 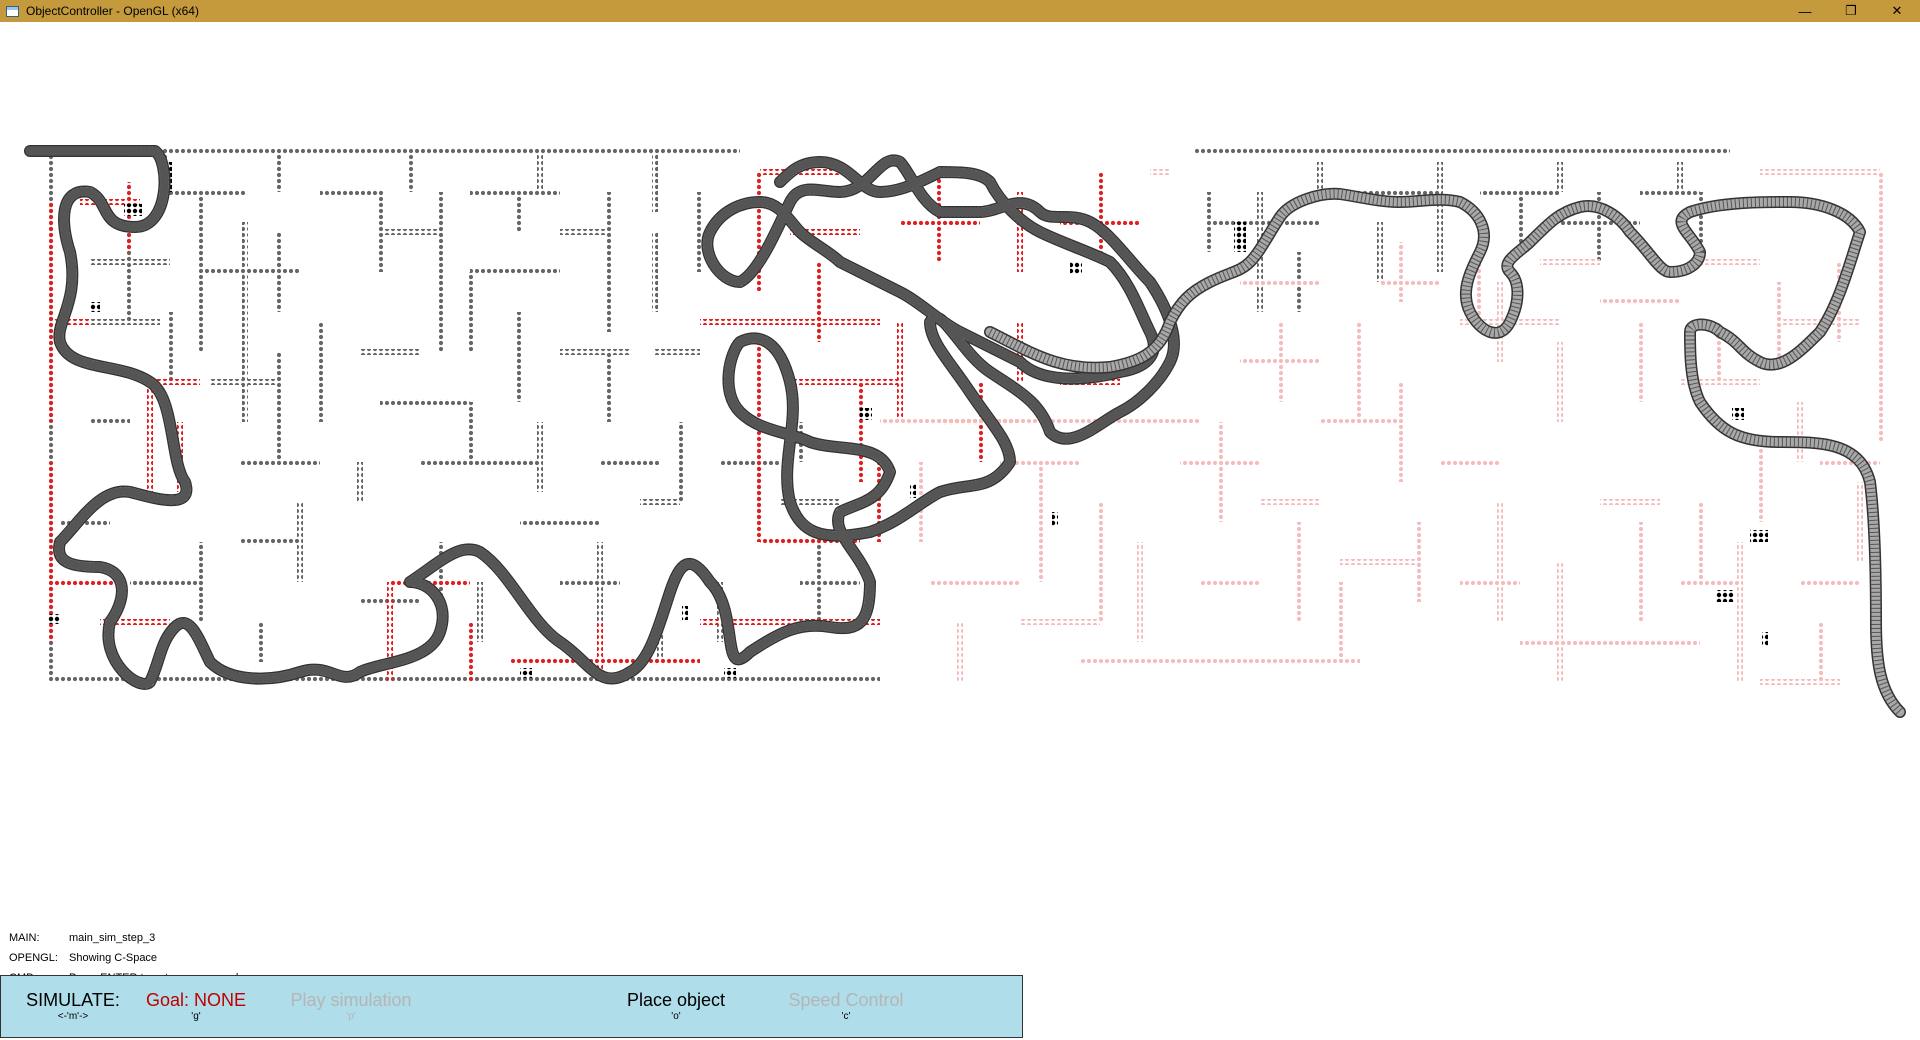 What do you see at coordinates (112, 11) in the screenshot?
I see `window-title: ObjectController - OpenGL (x64)` at bounding box center [112, 11].